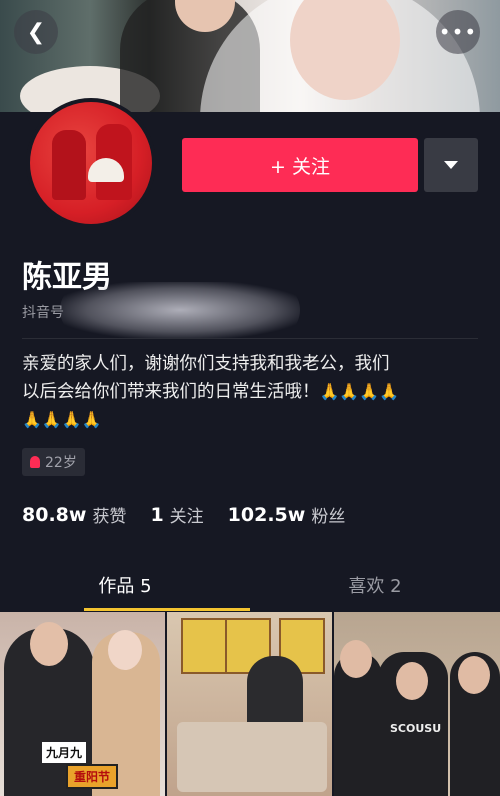  What do you see at coordinates (62, 419) in the screenshot?
I see `bio-line-3: 🙏🙏🙏🙏` at bounding box center [62, 419].